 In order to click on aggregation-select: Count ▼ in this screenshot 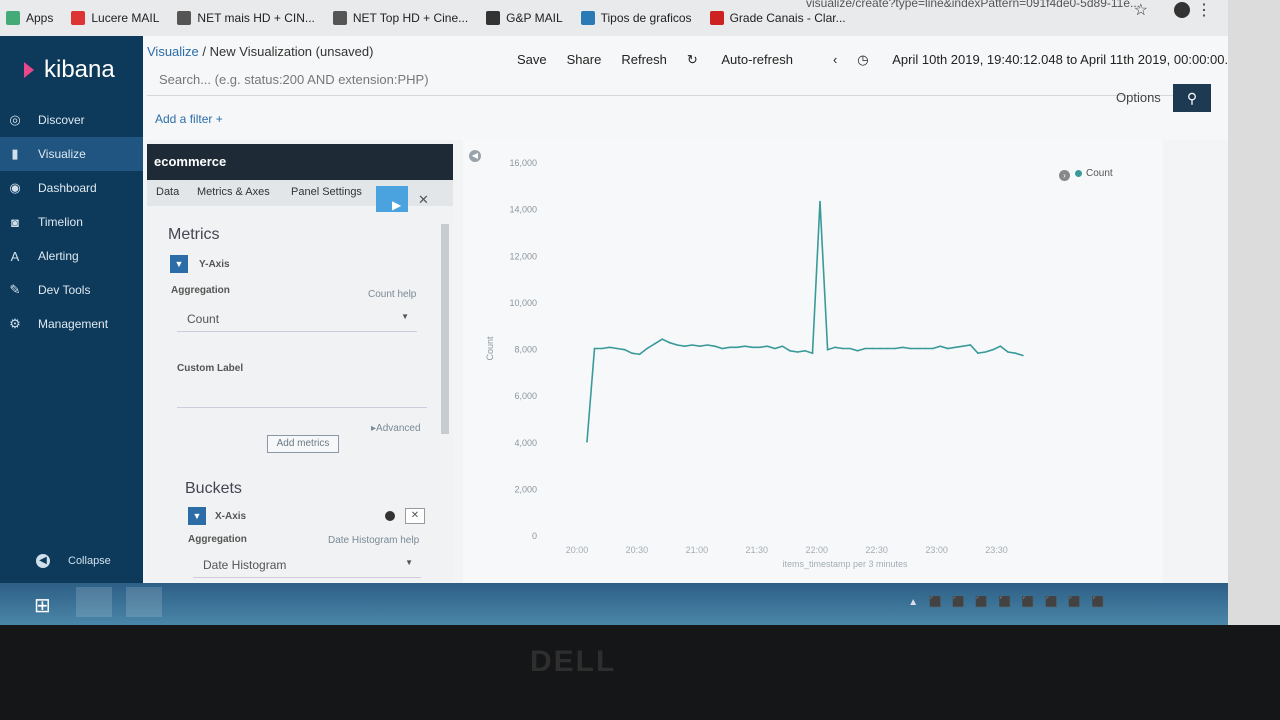, I will do `click(297, 320)`.